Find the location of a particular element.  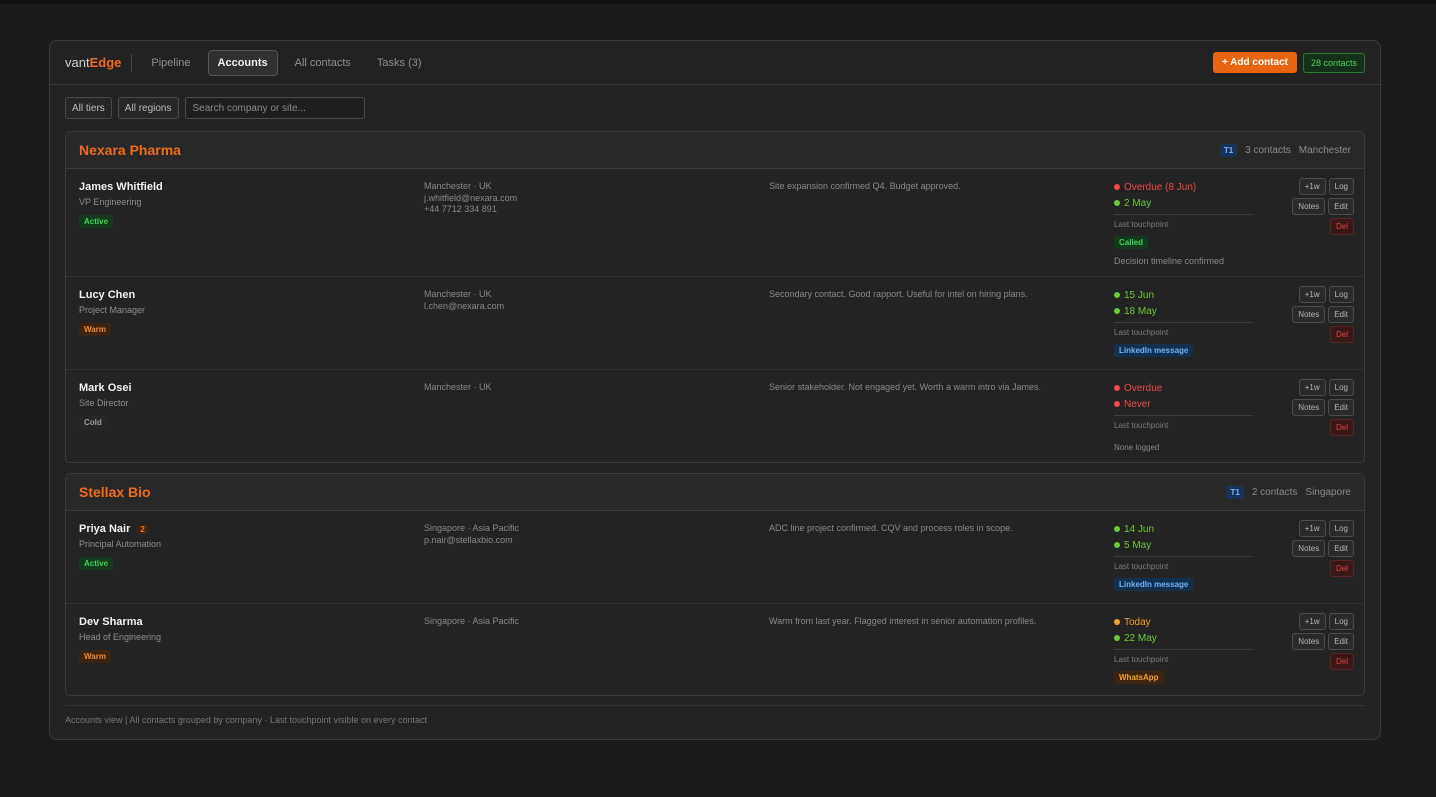

next-followup: Today is located at coordinates (1184, 622).